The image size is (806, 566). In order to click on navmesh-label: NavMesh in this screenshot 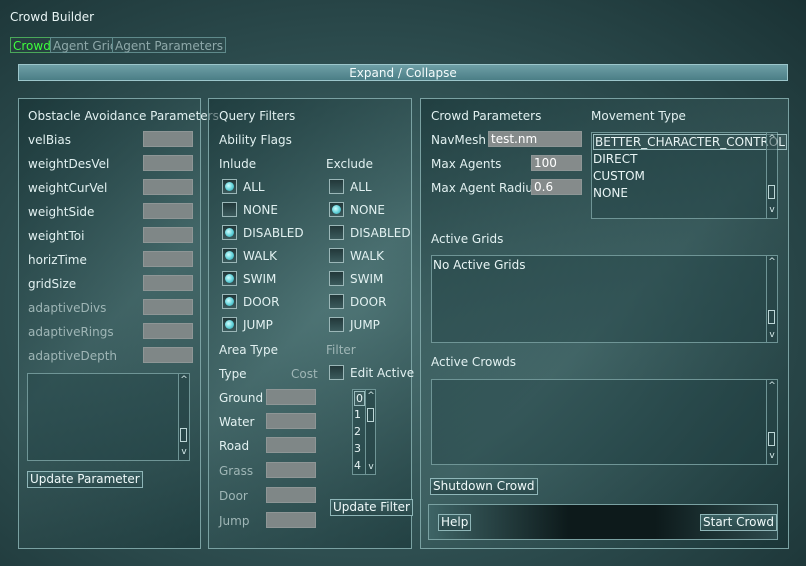, I will do `click(459, 140)`.